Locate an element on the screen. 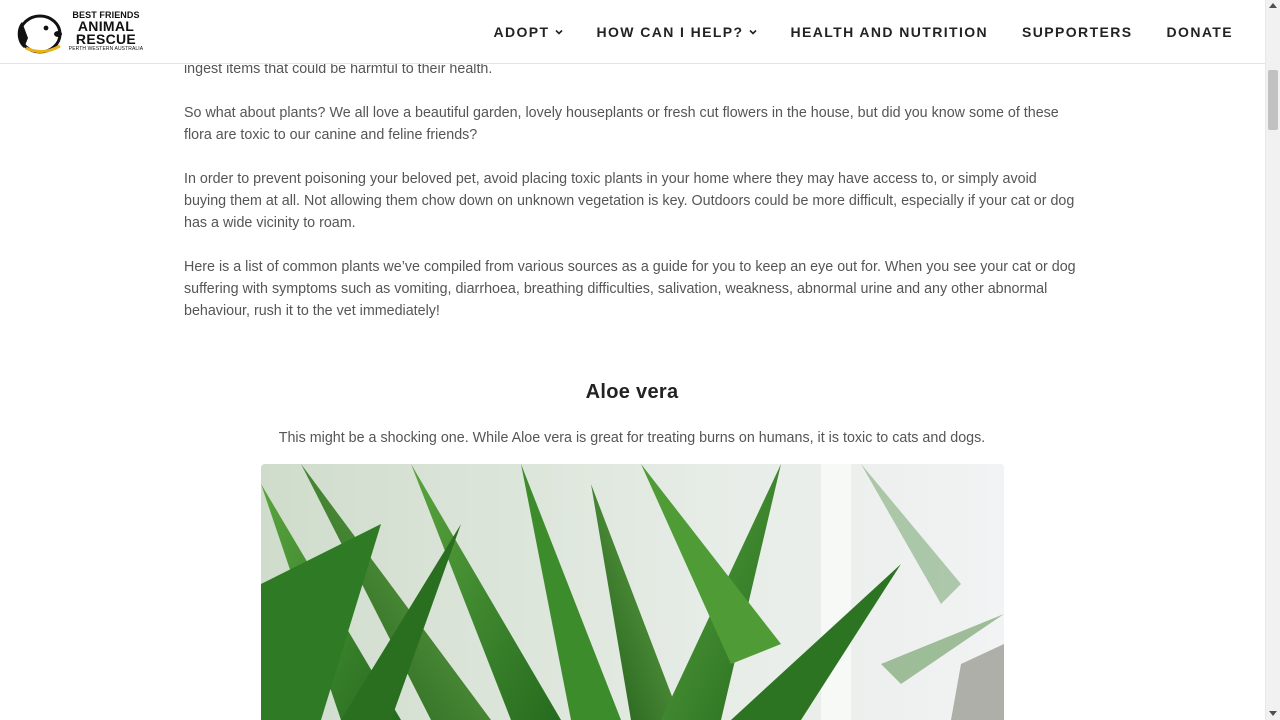 Image resolution: width=1280 pixels, height=720 pixels. scroll-up-arrow-icon is located at coordinates (1273, 5).